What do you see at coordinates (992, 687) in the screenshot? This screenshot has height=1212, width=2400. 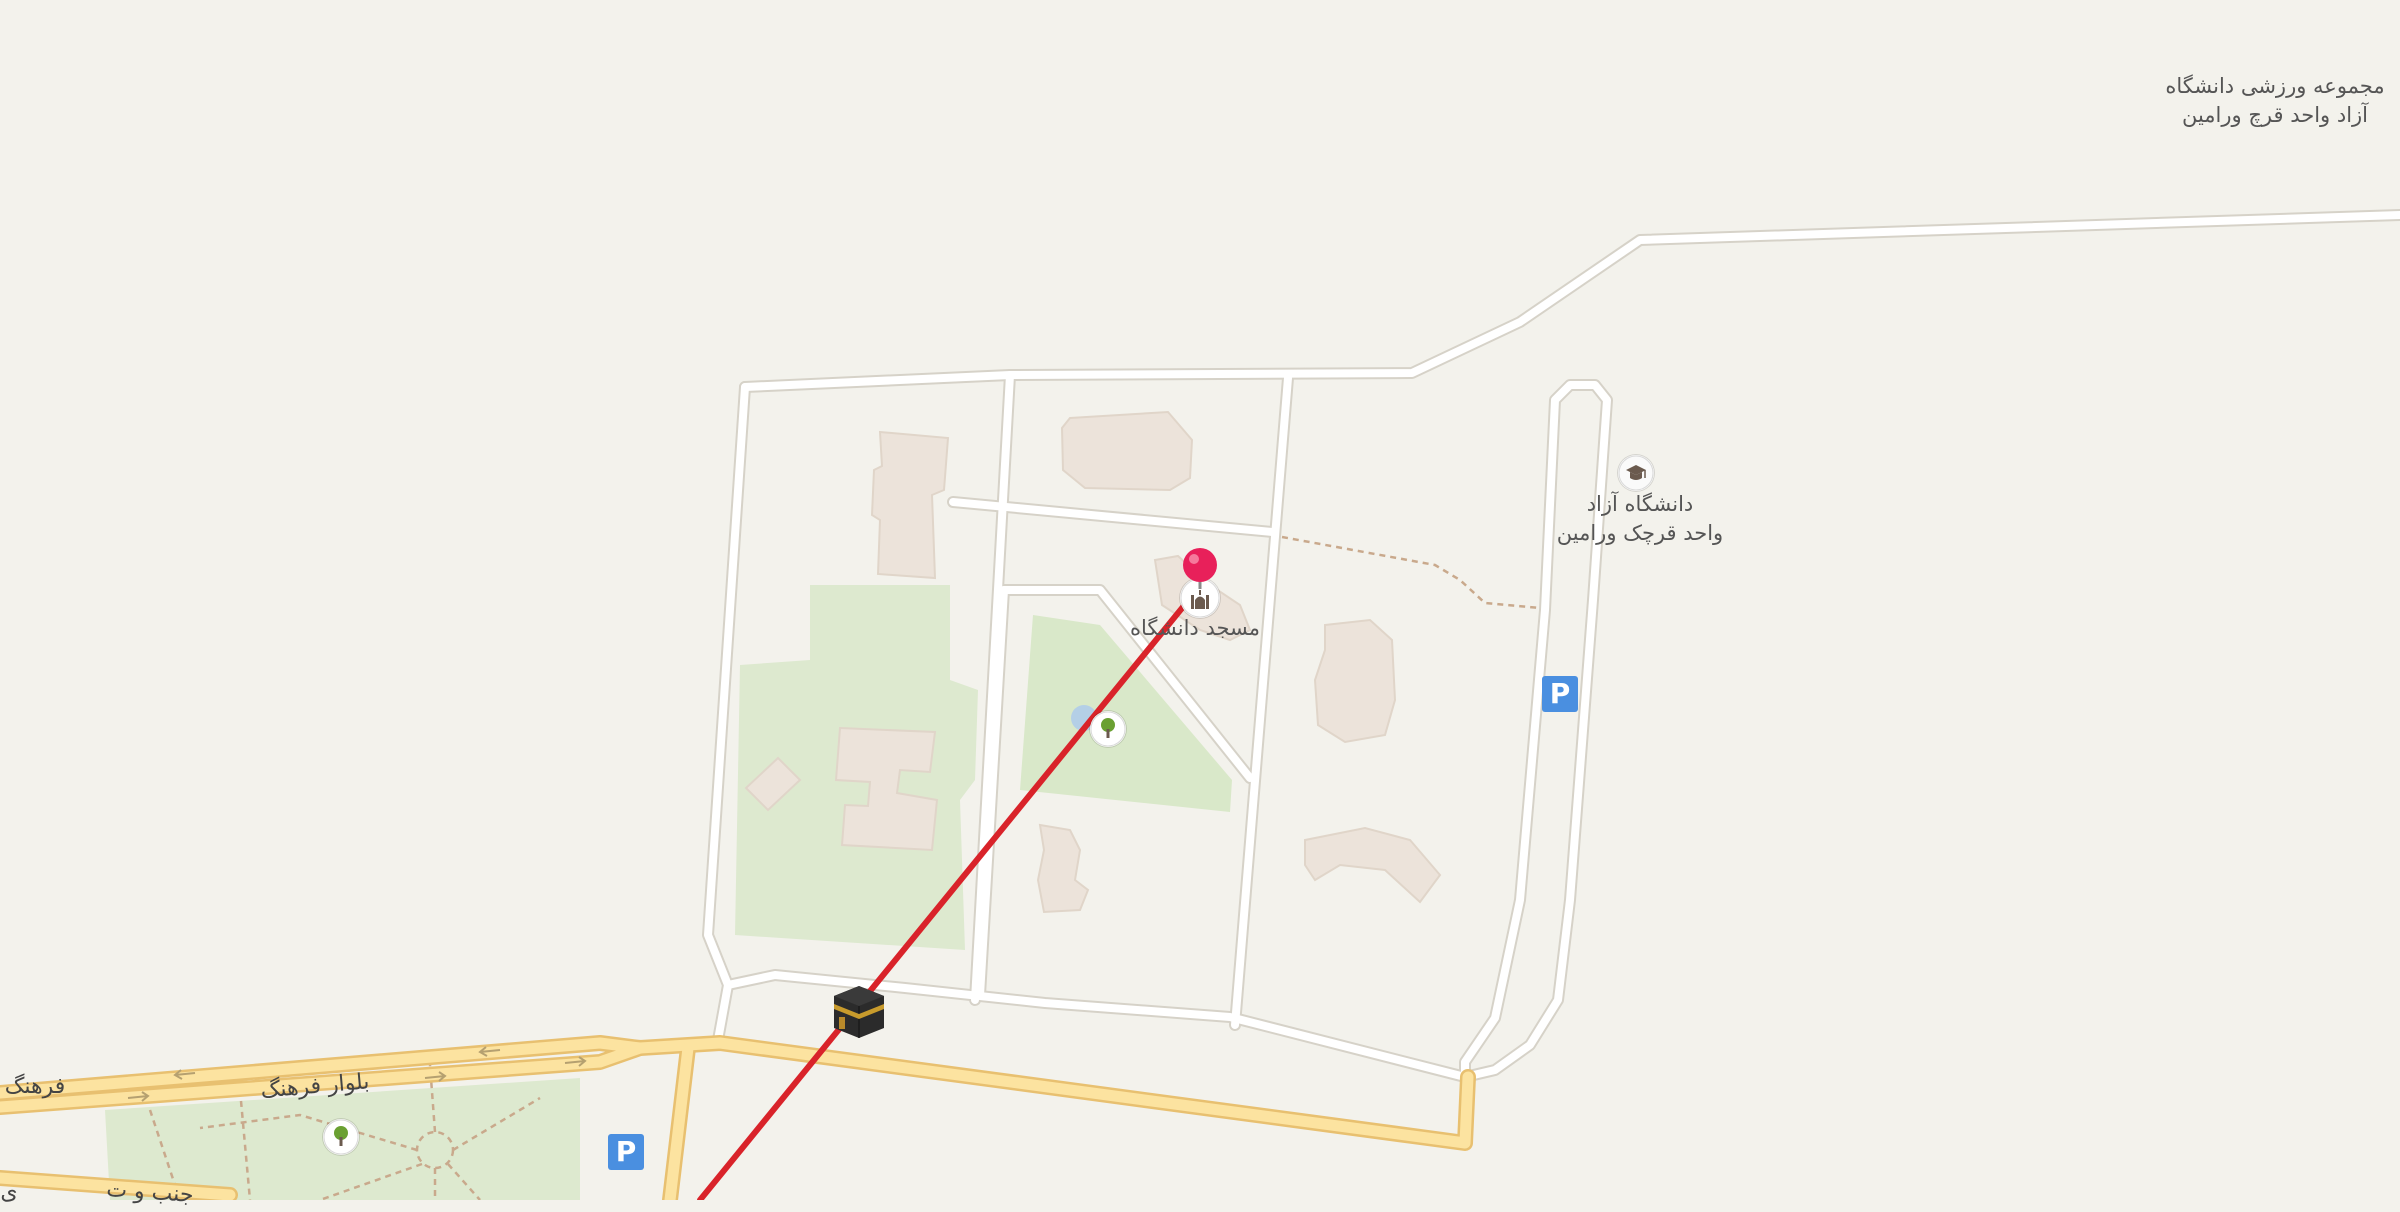 I see `campus-road-center` at bounding box center [992, 687].